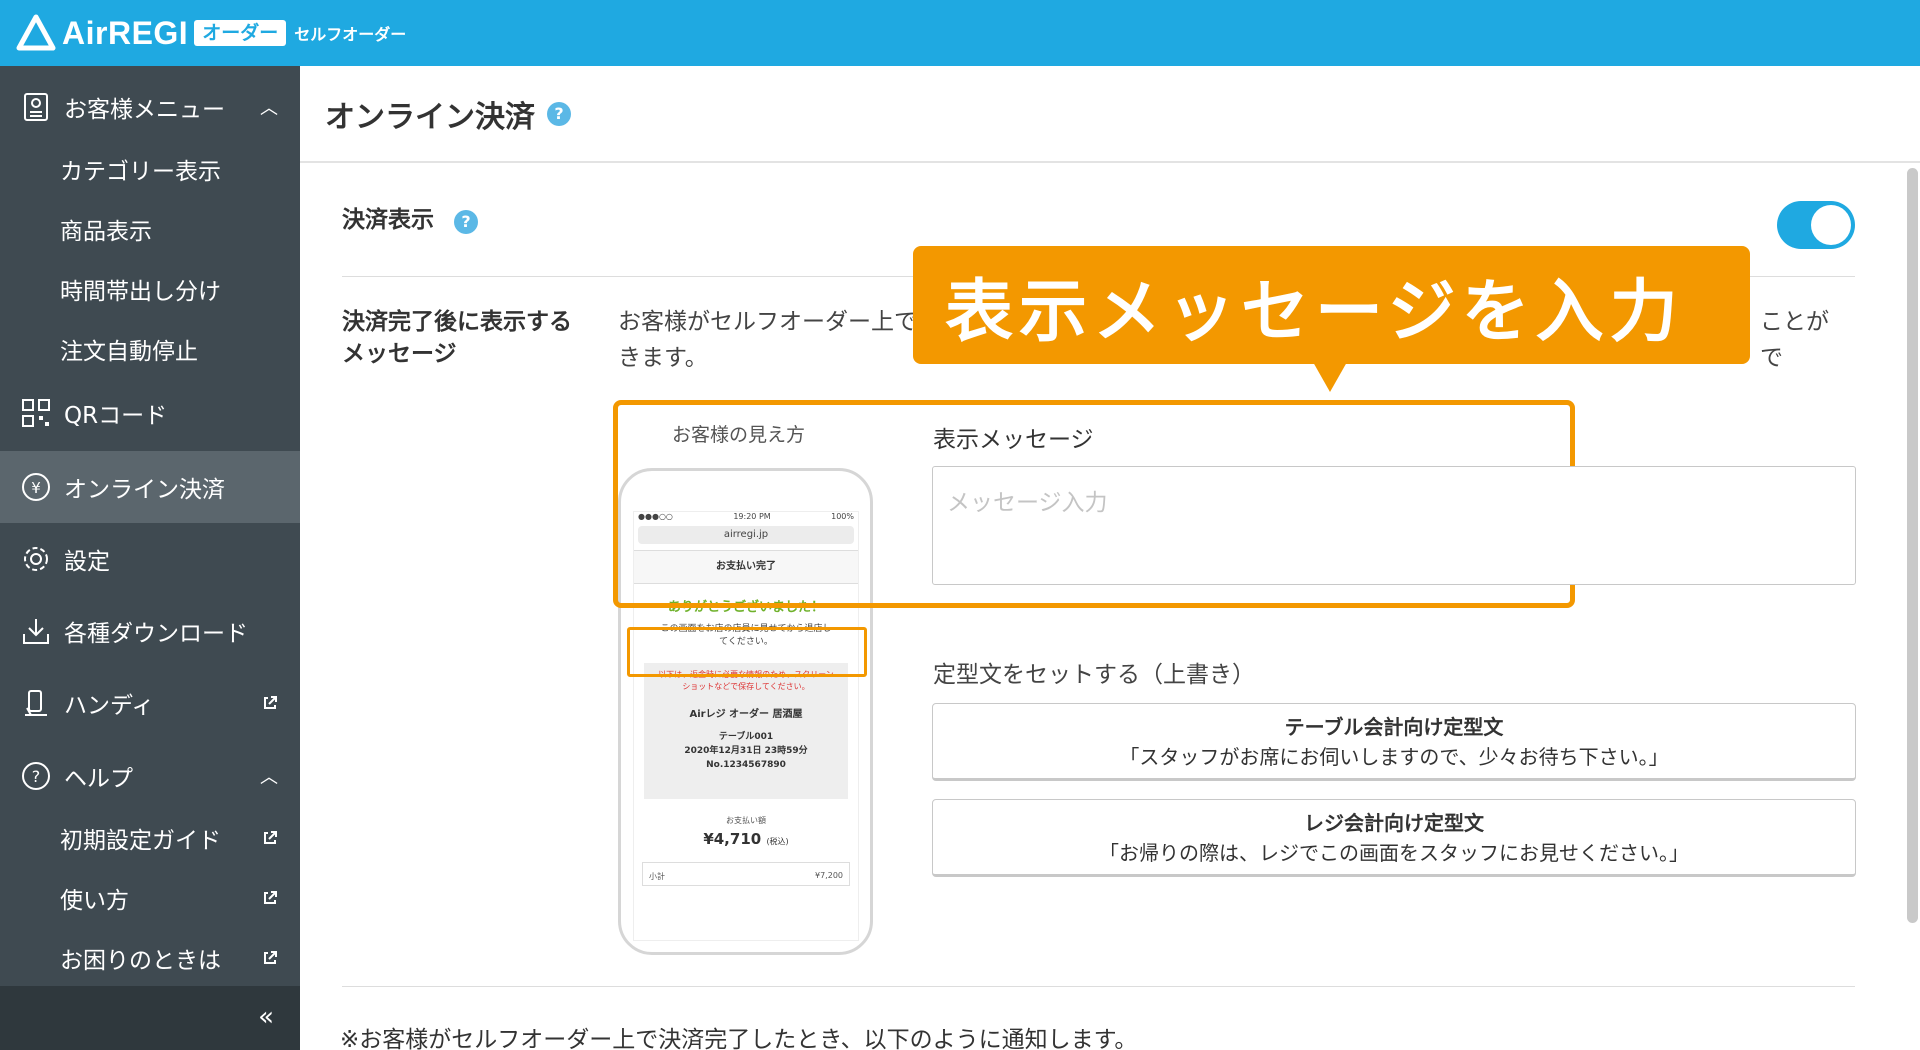  I want to click on template-label: 定型文をセットする（上書き）, so click(1094, 675).